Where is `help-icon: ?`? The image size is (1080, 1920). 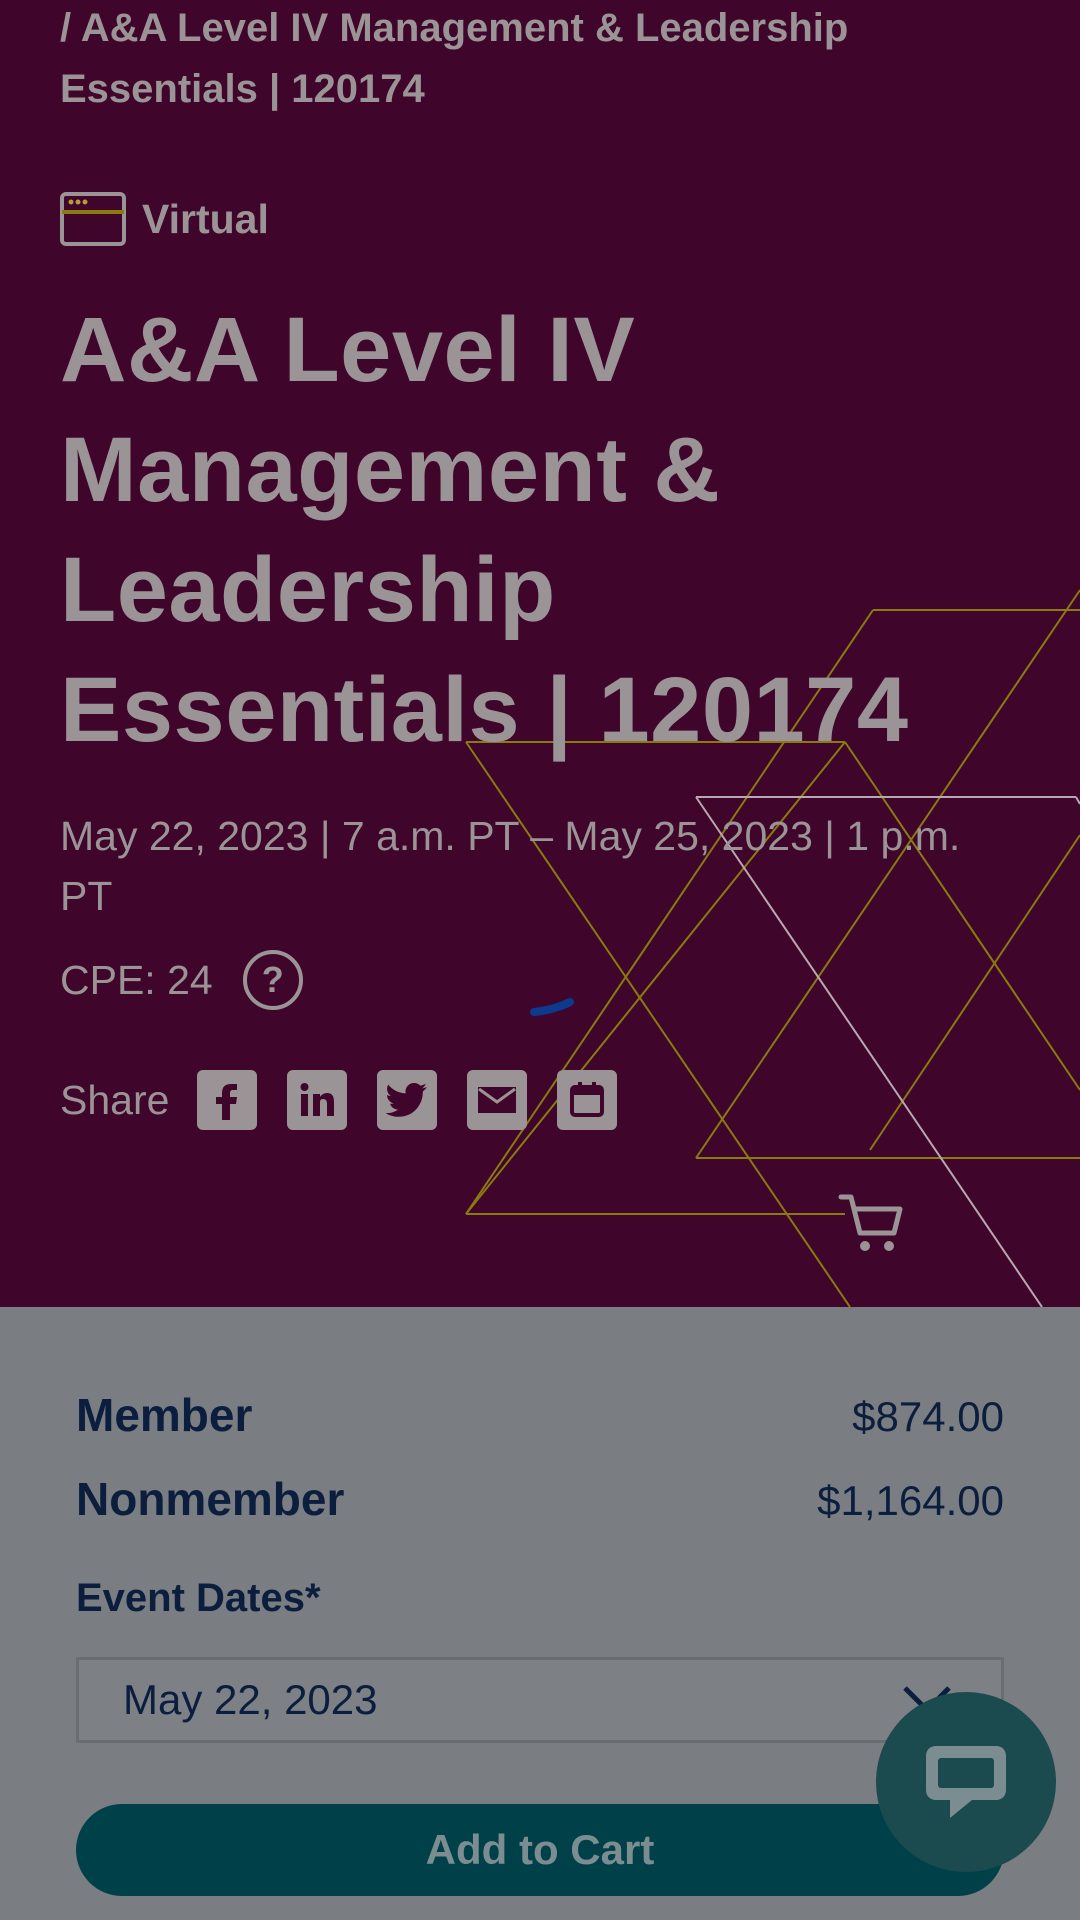
help-icon: ? is located at coordinates (272, 980).